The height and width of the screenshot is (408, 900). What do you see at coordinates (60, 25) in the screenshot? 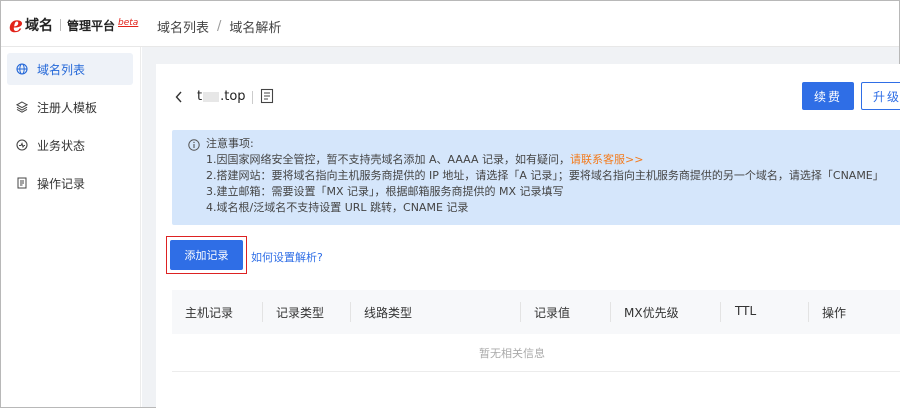
I see `logo-divider` at bounding box center [60, 25].